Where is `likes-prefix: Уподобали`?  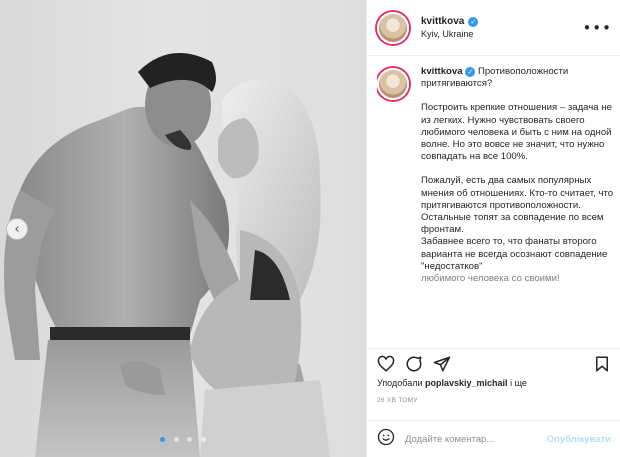
likes-prefix: Уподобали is located at coordinates (400, 383).